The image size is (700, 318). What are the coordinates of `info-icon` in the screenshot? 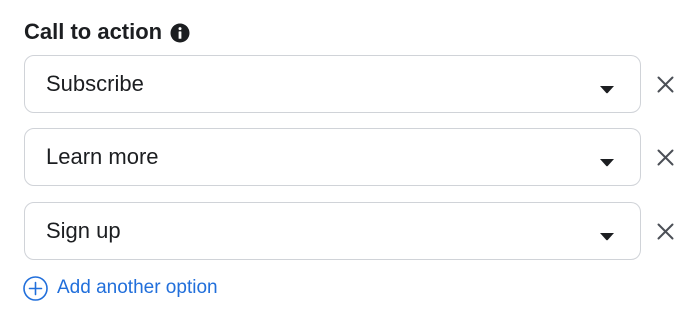 It's located at (180, 33).